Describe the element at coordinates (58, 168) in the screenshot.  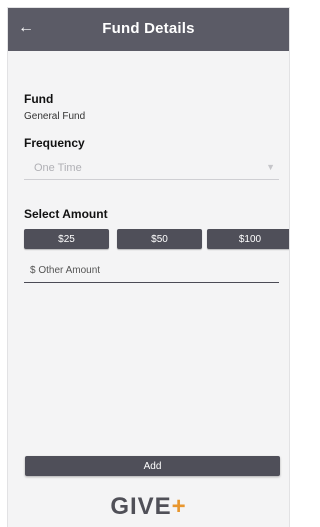
I see `frequency-selected-value: One Time` at that location.